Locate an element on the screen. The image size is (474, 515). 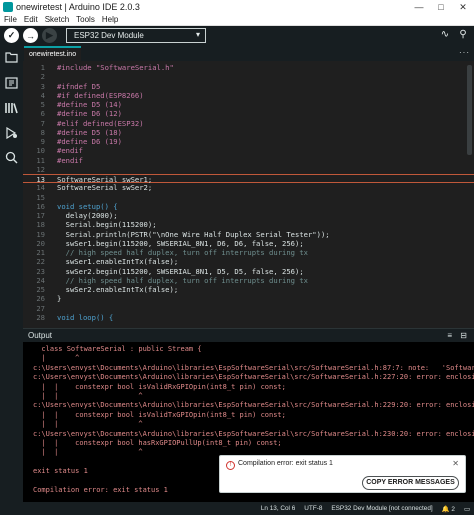
code-line: 27 is located at coordinates (248, 308).